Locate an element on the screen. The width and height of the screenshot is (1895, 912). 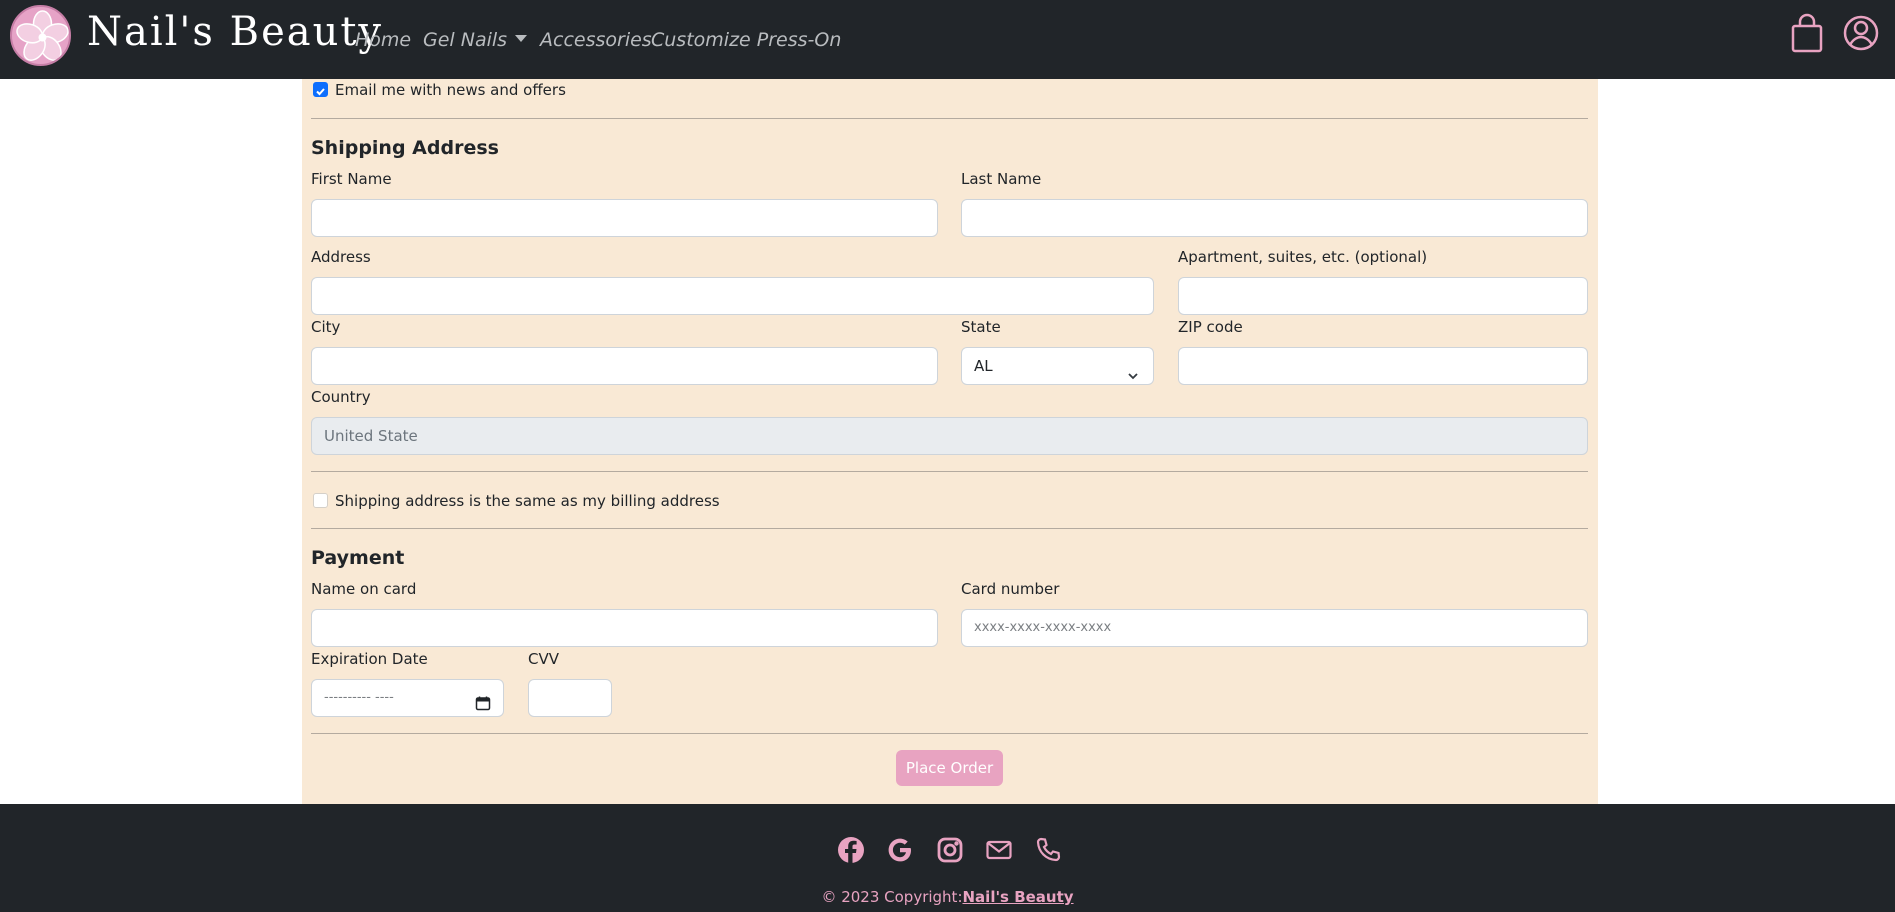
chevron-down-icon is located at coordinates (1133, 369).